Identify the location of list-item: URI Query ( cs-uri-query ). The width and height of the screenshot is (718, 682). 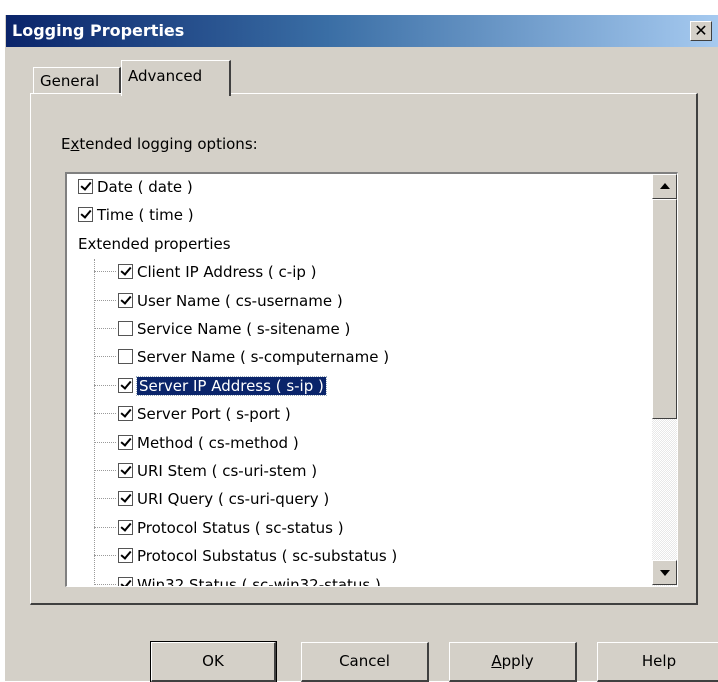
(212, 499).